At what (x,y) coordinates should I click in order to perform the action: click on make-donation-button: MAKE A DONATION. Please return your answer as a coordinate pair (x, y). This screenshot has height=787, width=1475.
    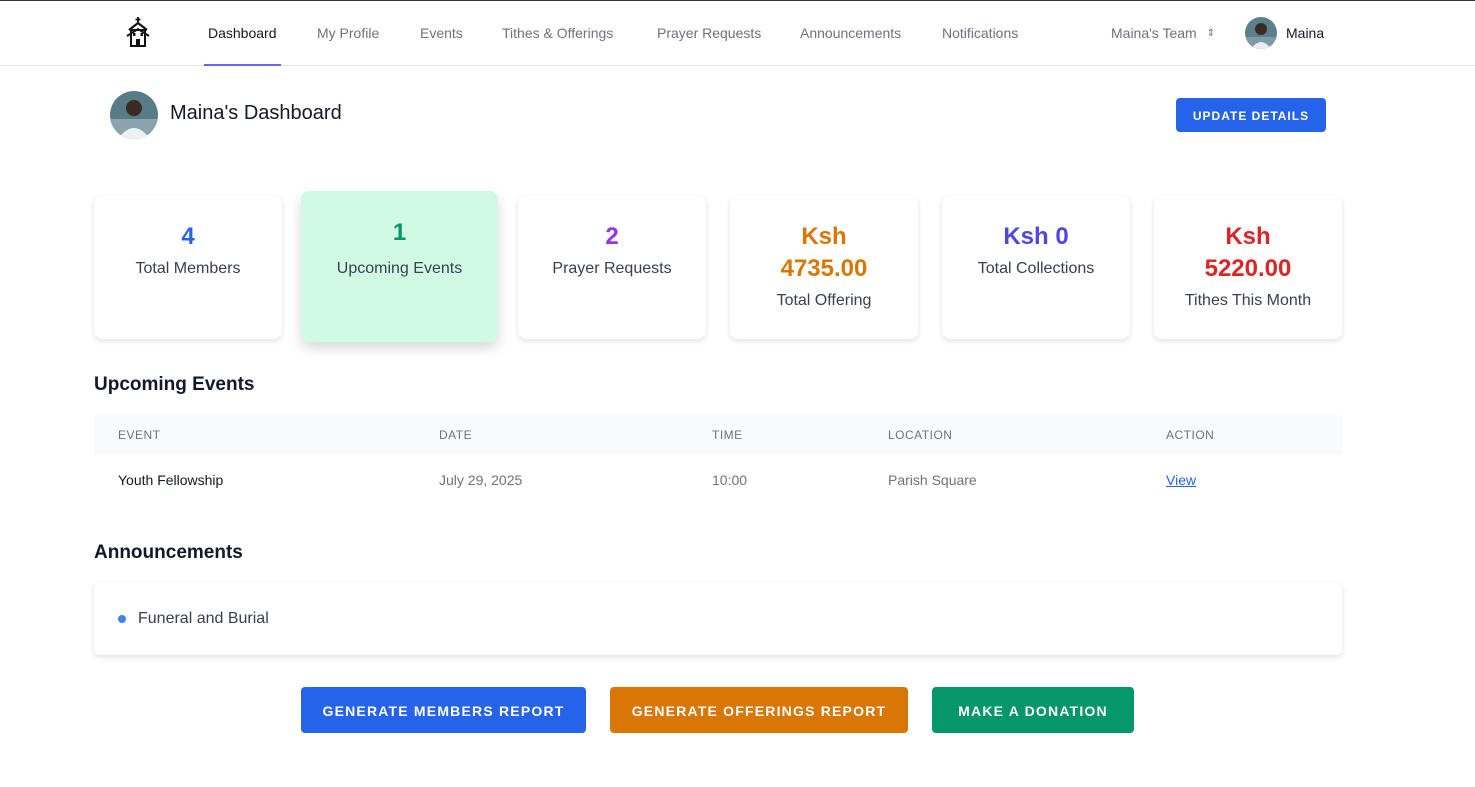
    Looking at the image, I should click on (1033, 710).